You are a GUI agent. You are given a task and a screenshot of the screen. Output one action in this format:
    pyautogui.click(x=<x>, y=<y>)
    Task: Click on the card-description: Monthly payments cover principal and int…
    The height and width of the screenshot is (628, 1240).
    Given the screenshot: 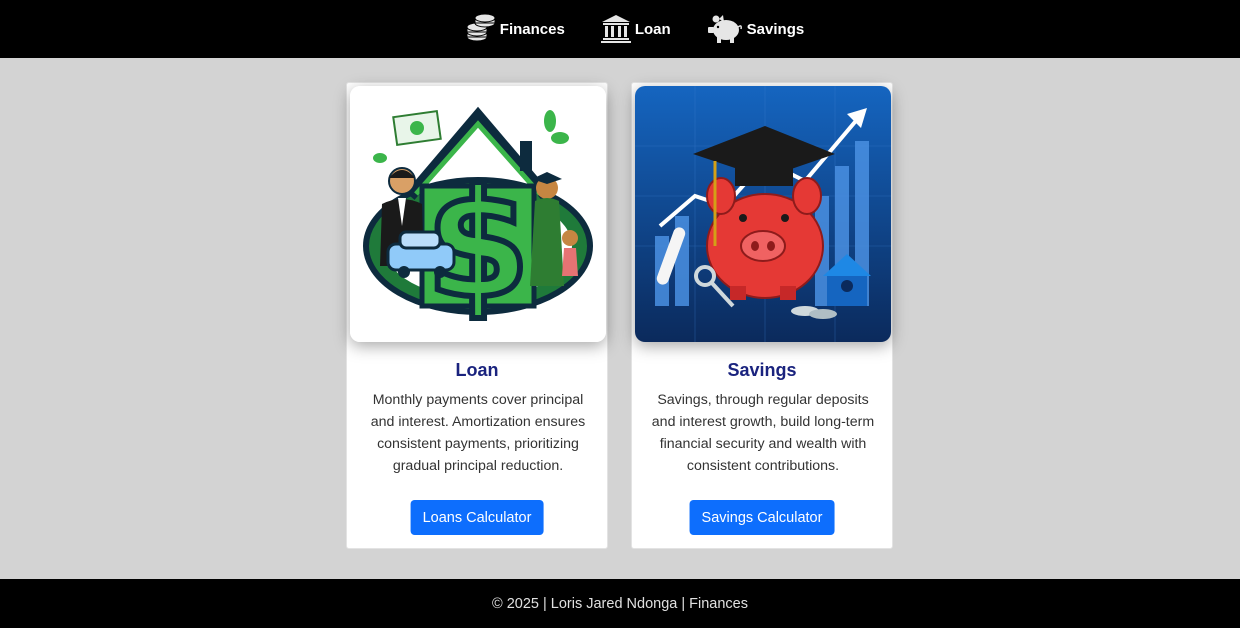 What is the action you would take?
    pyautogui.click(x=478, y=433)
    